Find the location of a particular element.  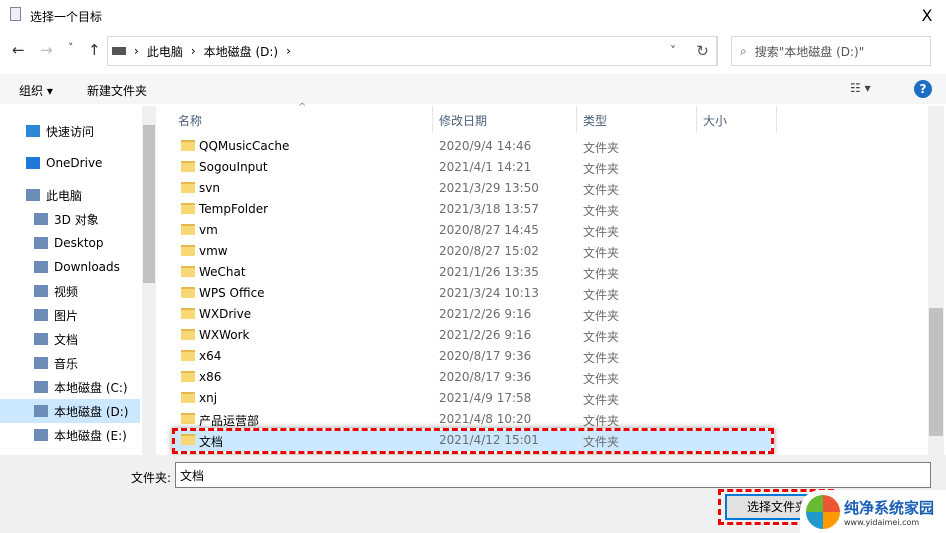

sidebar-item-label: 3D 对象 is located at coordinates (76, 219).